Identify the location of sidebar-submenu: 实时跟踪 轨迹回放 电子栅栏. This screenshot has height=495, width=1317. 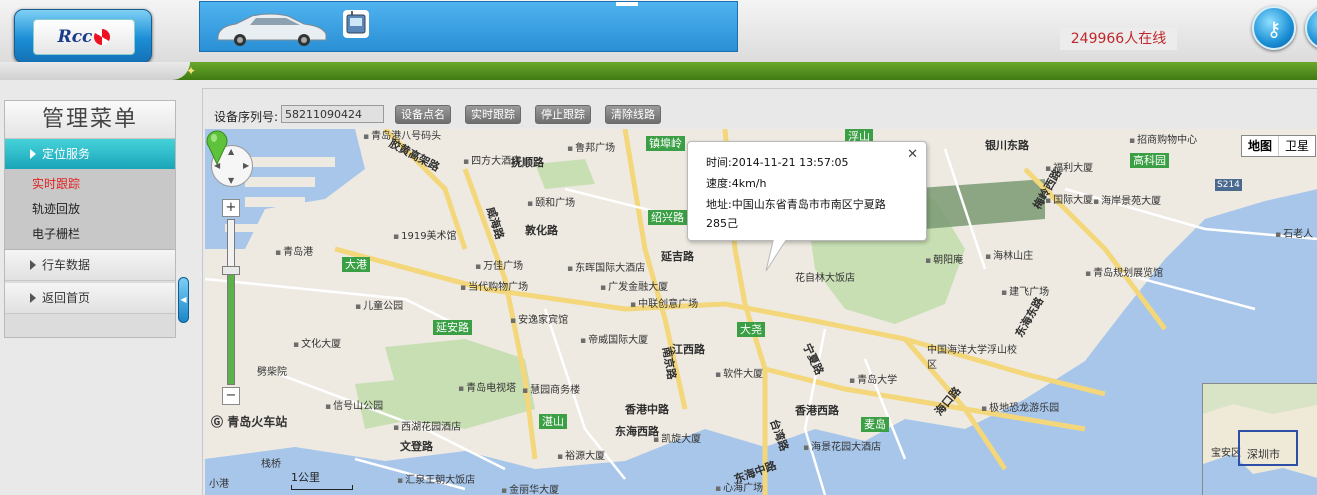
(90, 210).